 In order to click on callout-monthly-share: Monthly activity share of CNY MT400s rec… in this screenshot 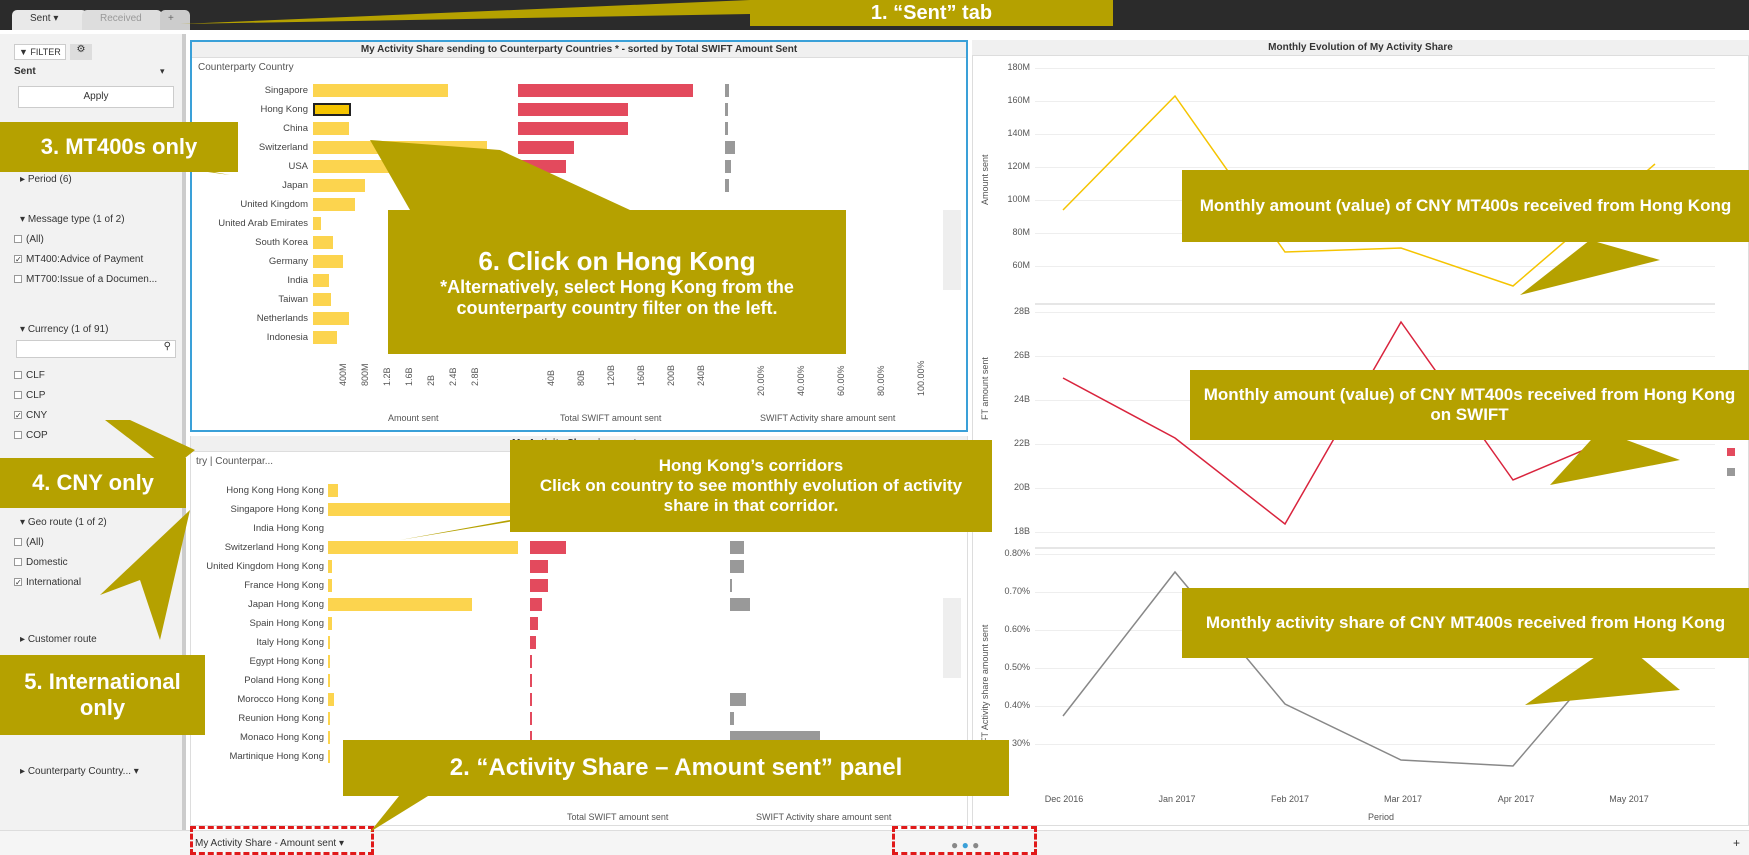, I will do `click(1465, 623)`.